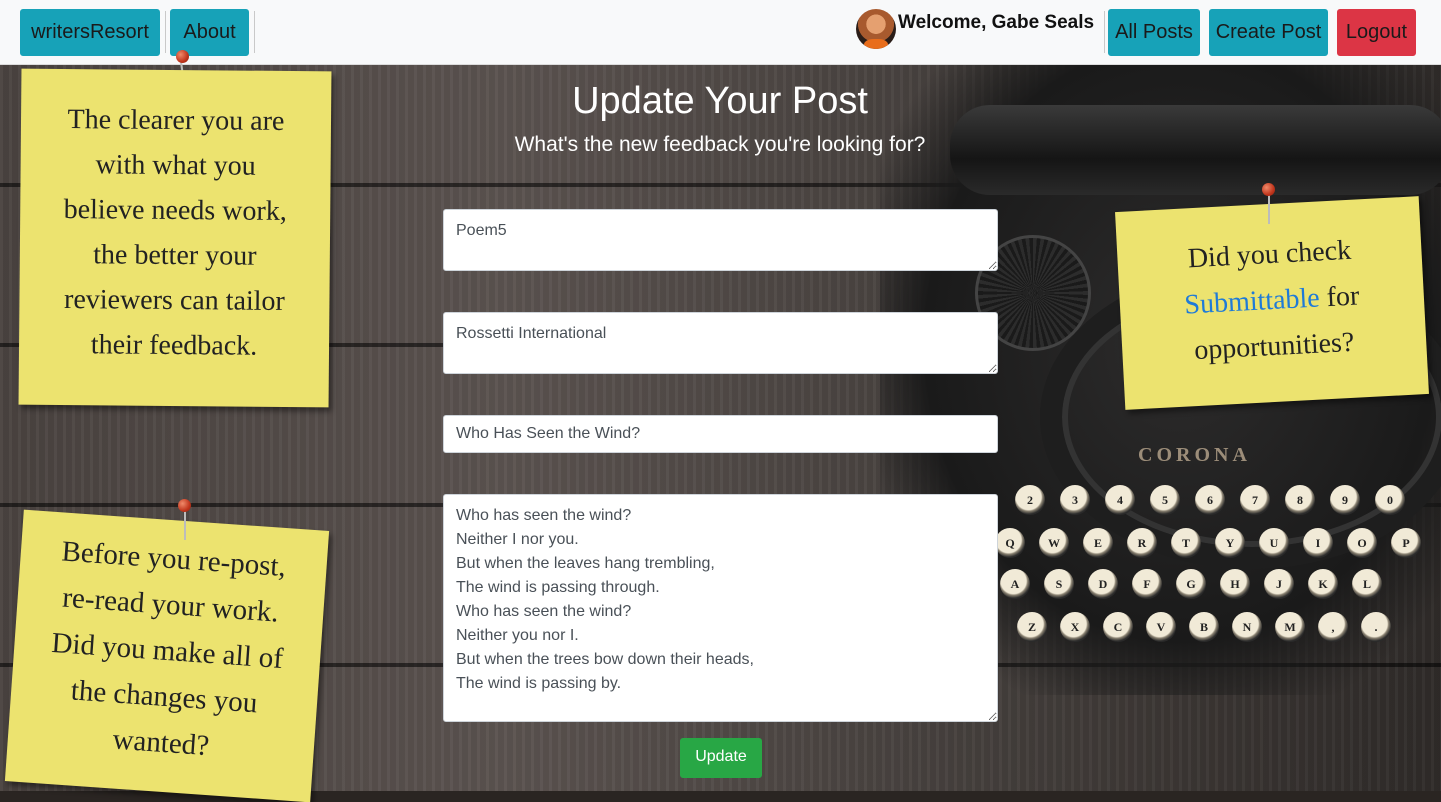 Image resolution: width=1441 pixels, height=802 pixels. What do you see at coordinates (1406, 543) in the screenshot?
I see `typewriter-key: P` at bounding box center [1406, 543].